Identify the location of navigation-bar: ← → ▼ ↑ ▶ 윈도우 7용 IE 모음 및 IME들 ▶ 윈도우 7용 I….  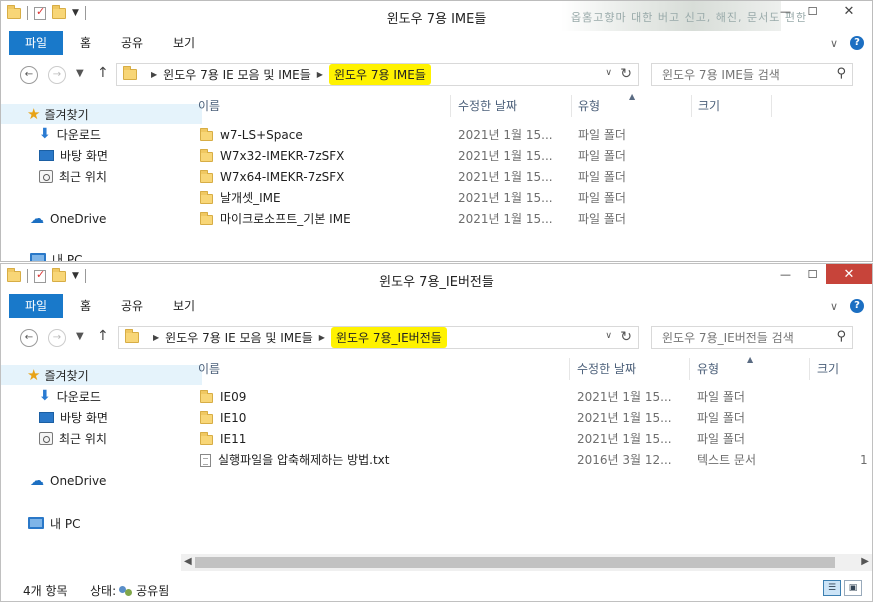
(436, 76).